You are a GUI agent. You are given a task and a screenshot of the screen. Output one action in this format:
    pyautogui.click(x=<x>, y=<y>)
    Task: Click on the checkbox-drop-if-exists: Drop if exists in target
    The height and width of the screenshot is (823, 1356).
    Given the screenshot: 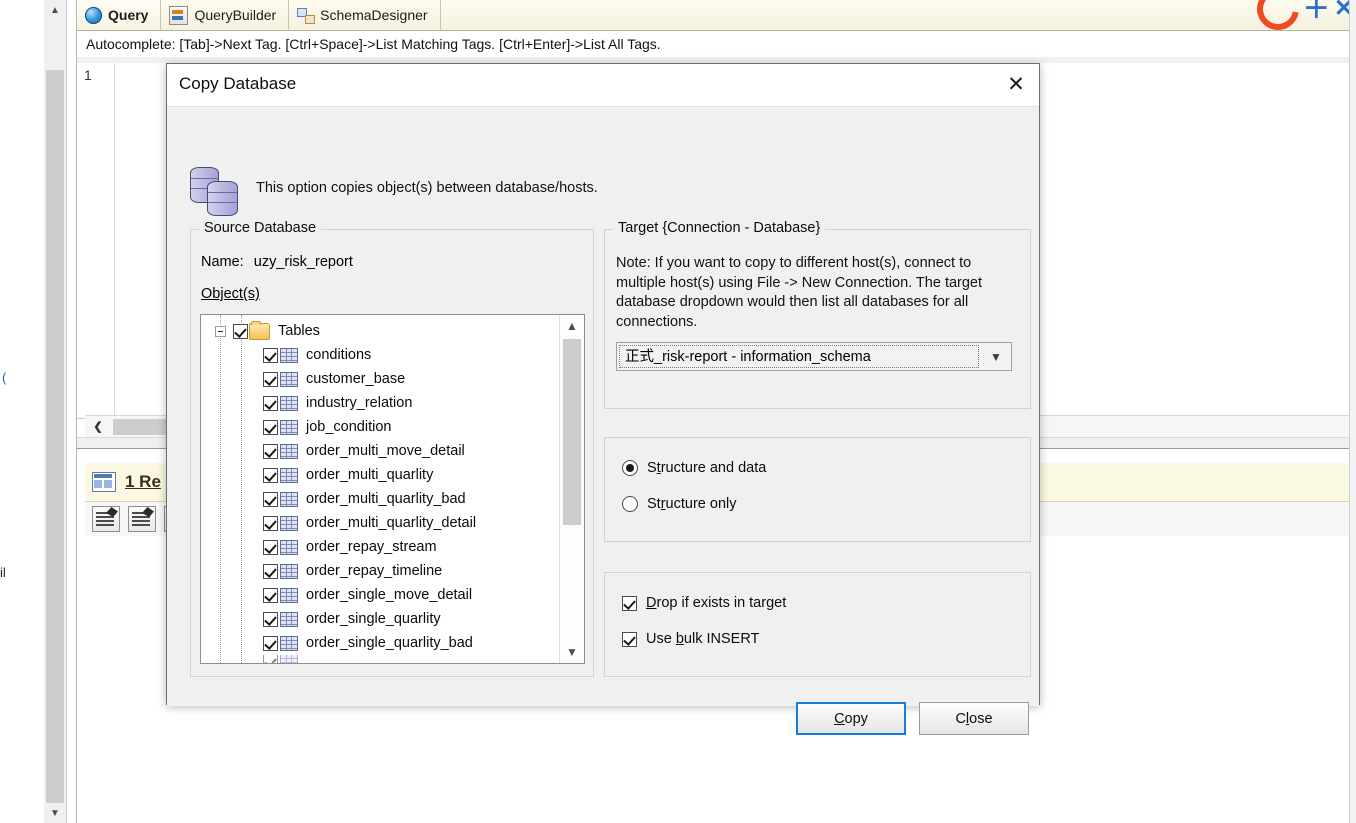 What is the action you would take?
    pyautogui.click(x=704, y=603)
    